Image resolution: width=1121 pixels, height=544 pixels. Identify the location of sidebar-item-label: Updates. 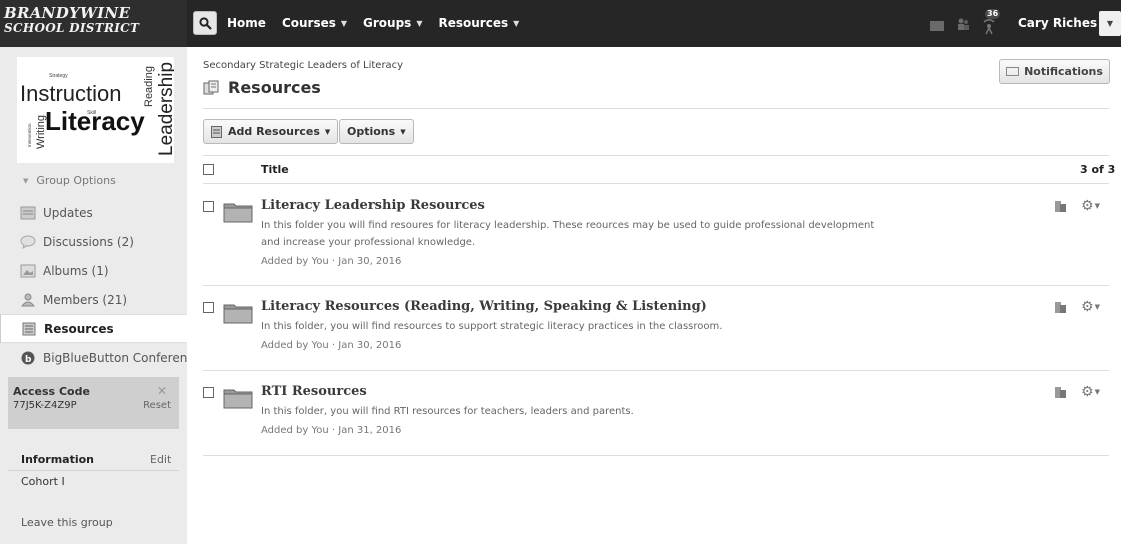
(68, 212).